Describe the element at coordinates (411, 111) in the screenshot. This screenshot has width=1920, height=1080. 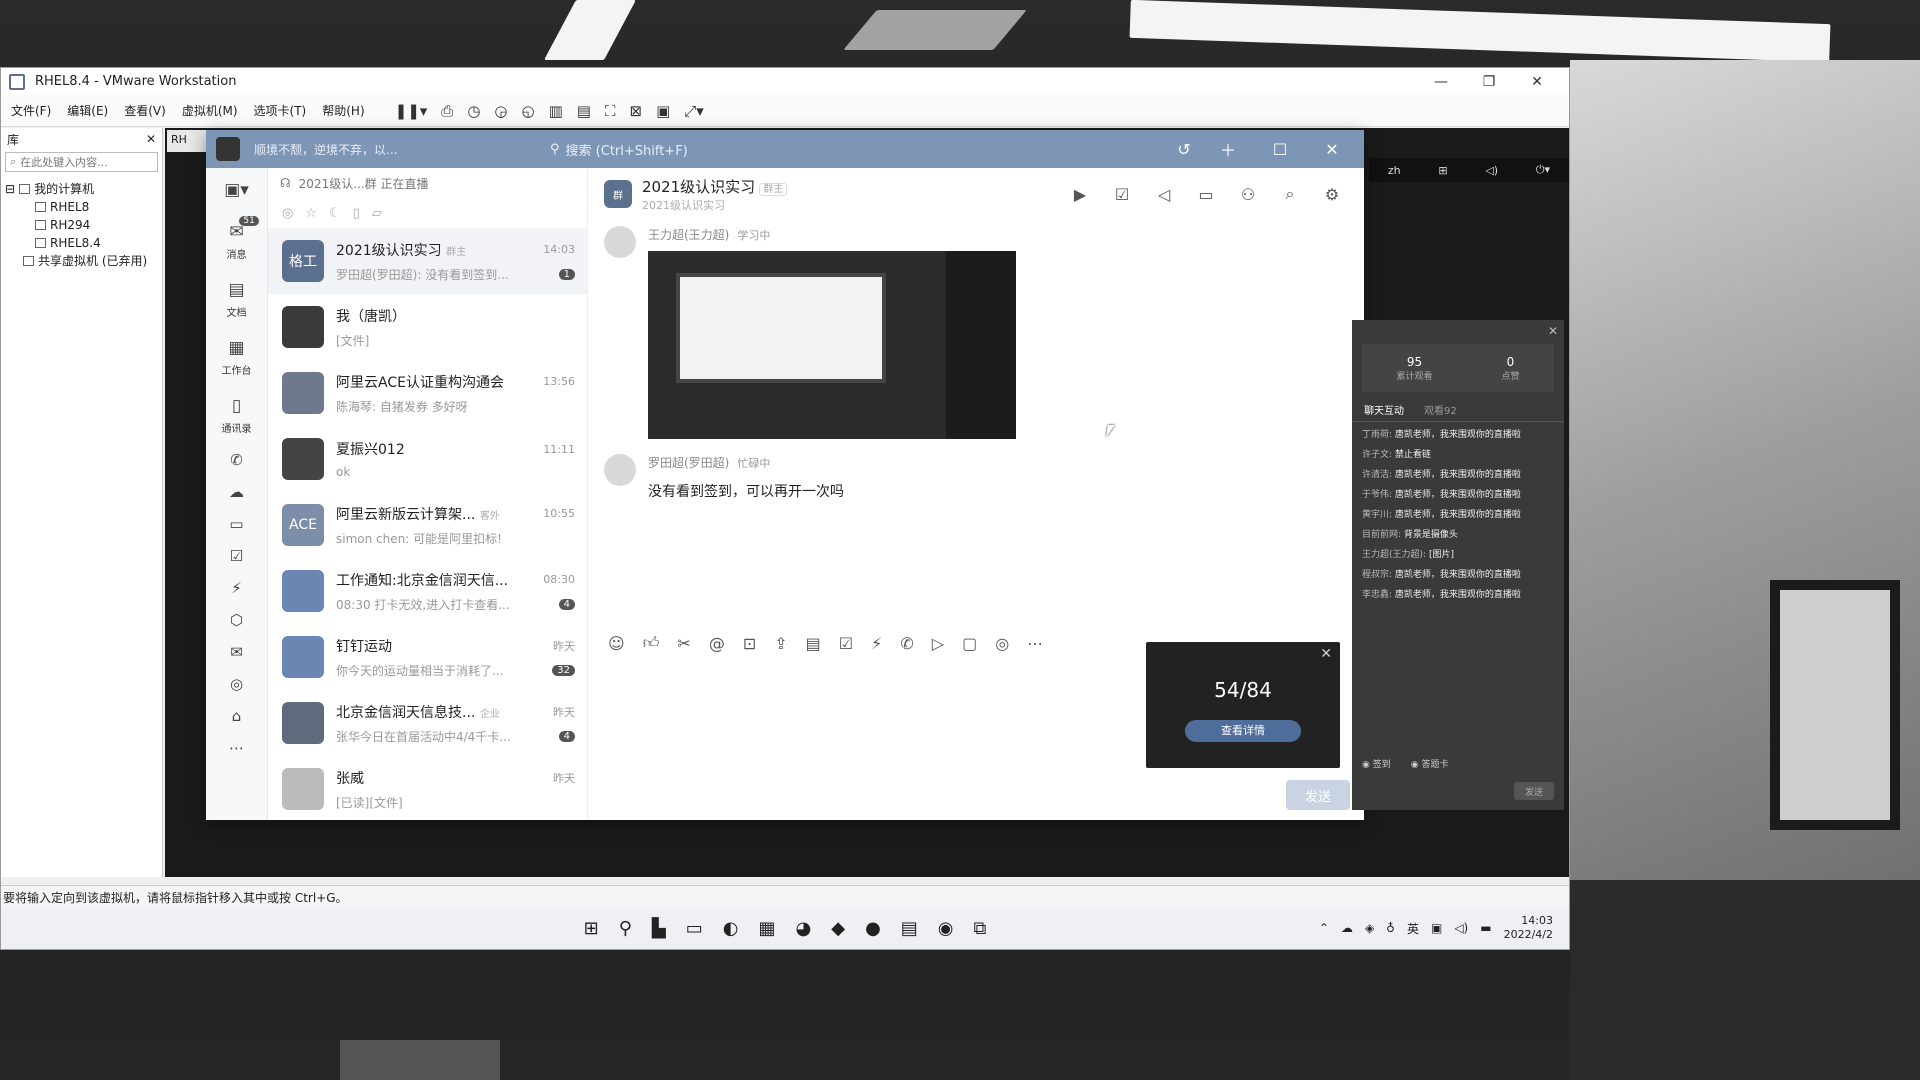
I see `pause-icon: ❚❚▾` at that location.